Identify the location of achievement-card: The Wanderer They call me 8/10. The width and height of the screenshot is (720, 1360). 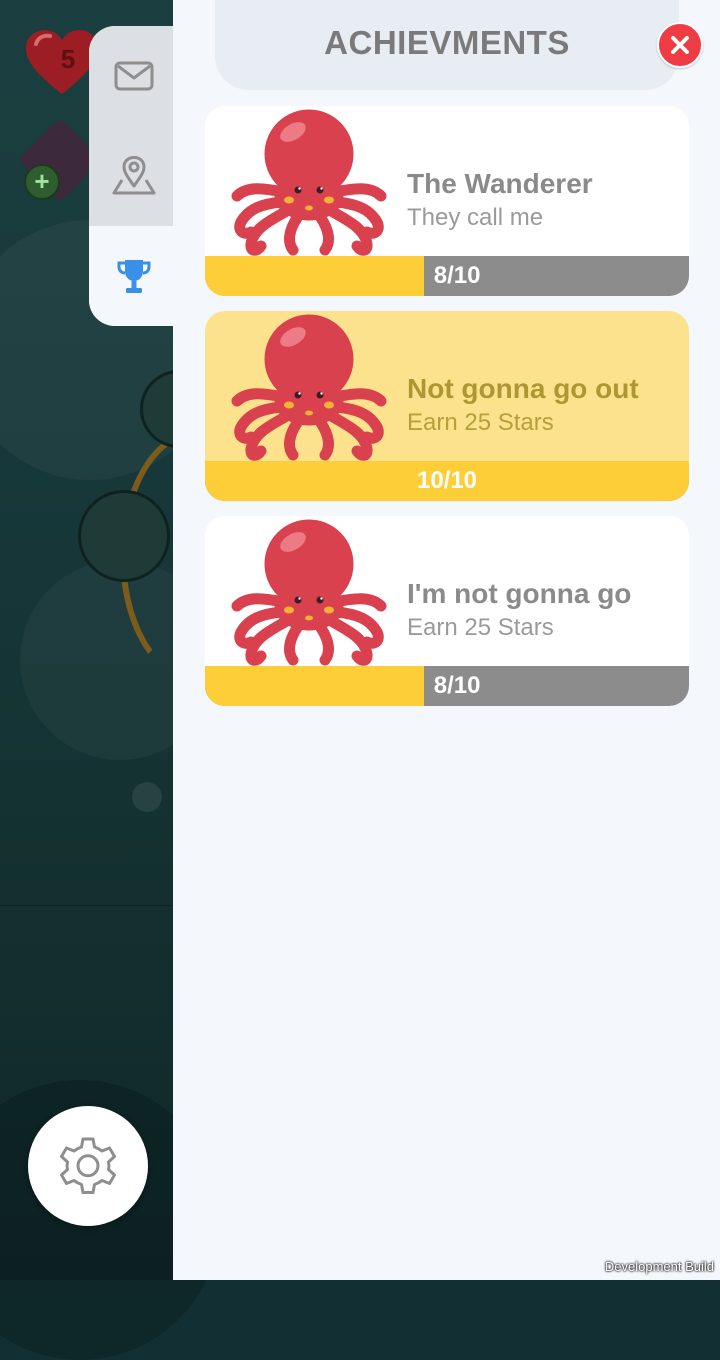
(447, 201).